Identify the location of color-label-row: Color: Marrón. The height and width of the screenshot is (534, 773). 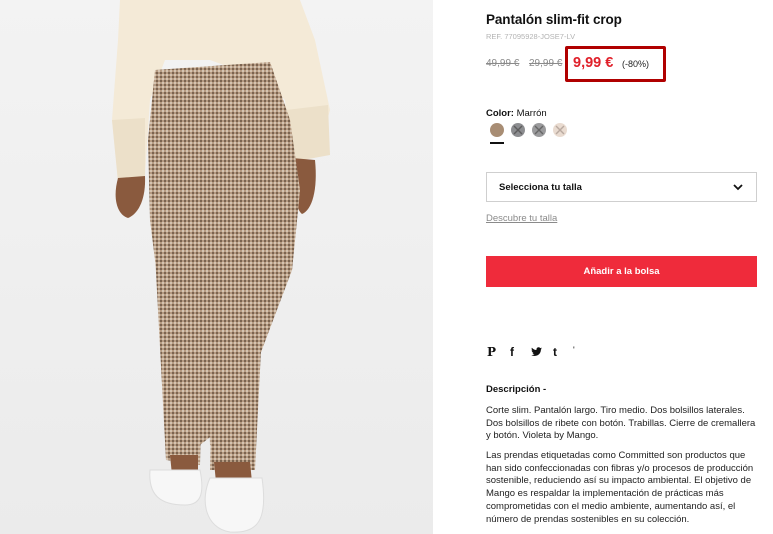
(516, 113).